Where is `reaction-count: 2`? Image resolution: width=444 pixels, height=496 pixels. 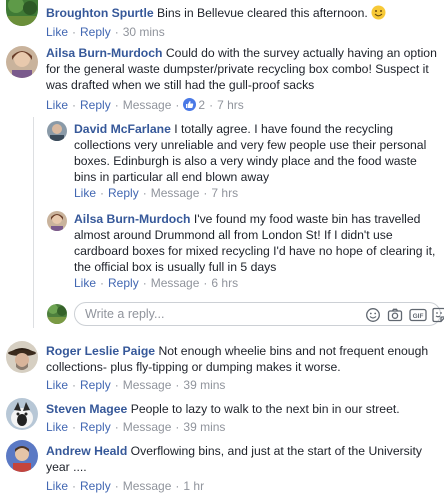 reaction-count: 2 is located at coordinates (202, 105).